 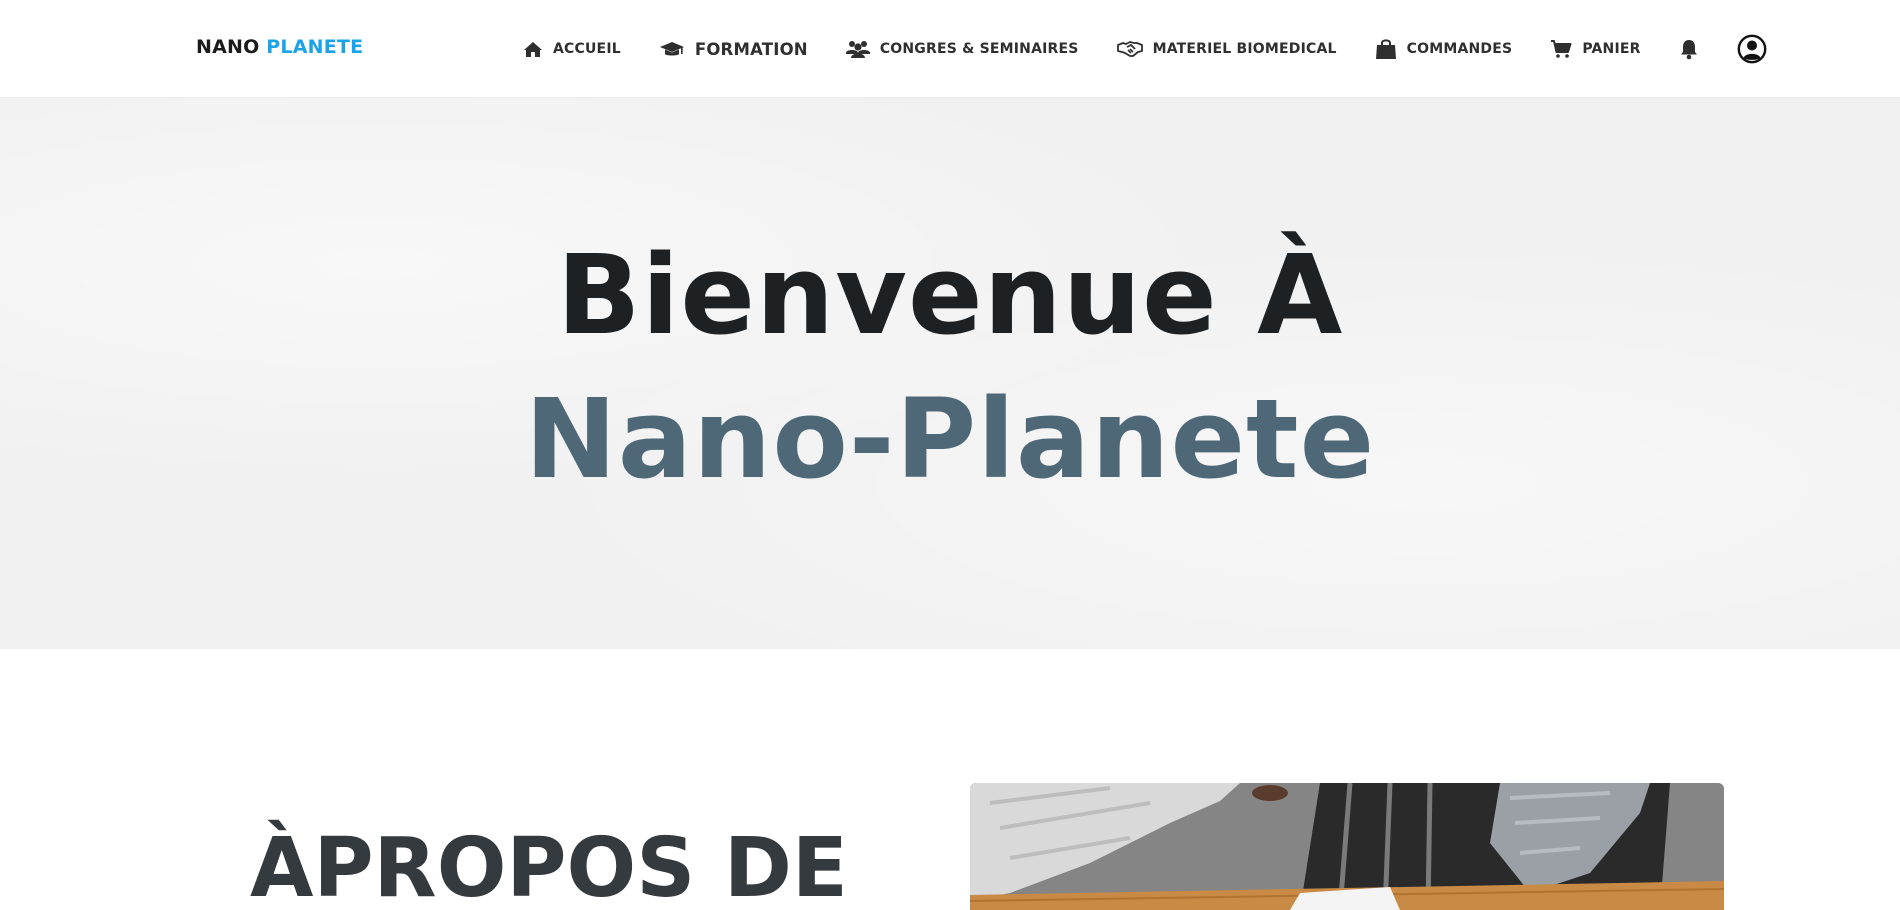 I want to click on nav-label-congres: CONGRES & SEMINAIRES, so click(x=979, y=49).